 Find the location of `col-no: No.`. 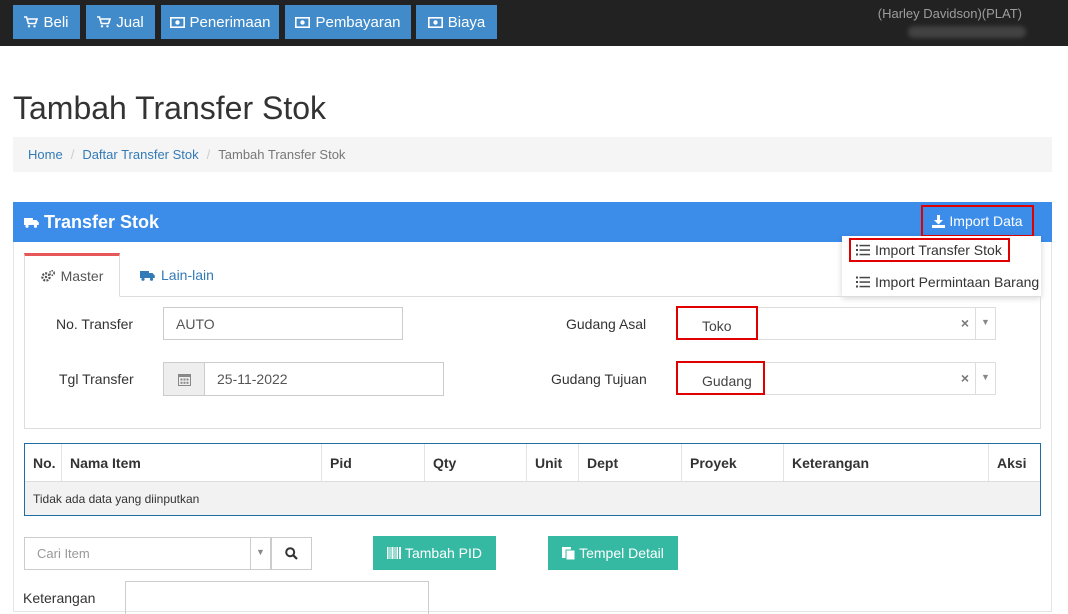

col-no: No. is located at coordinates (43, 462).